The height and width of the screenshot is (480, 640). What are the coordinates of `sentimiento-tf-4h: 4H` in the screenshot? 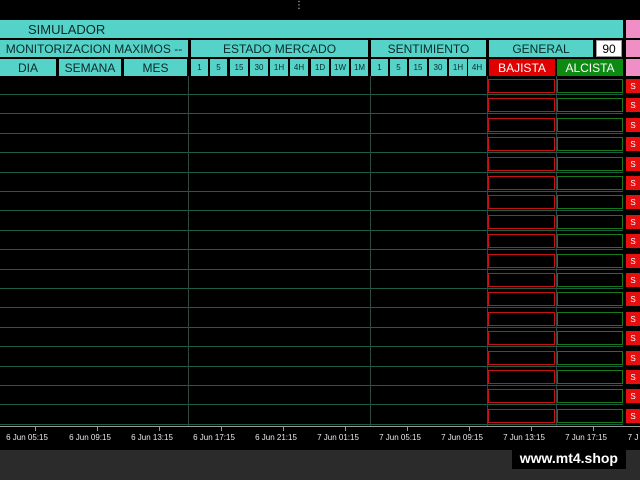 It's located at (477, 67).